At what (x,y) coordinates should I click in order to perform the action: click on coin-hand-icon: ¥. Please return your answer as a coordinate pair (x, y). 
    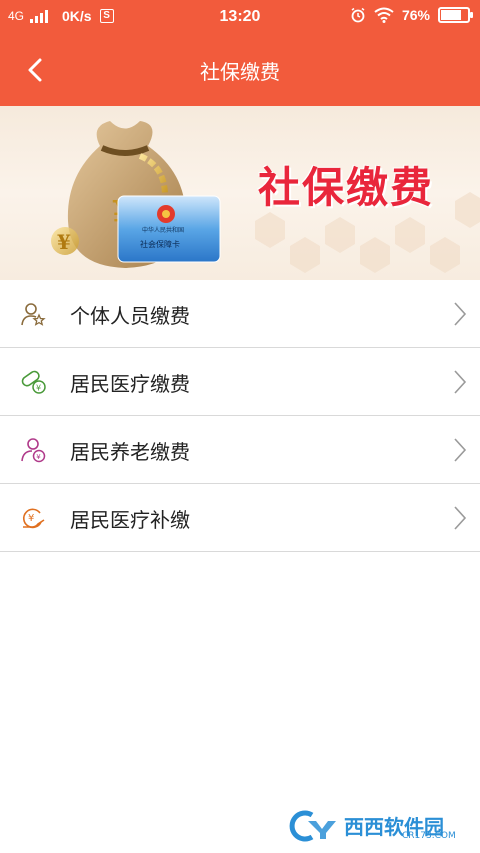
    Looking at the image, I should click on (33, 518).